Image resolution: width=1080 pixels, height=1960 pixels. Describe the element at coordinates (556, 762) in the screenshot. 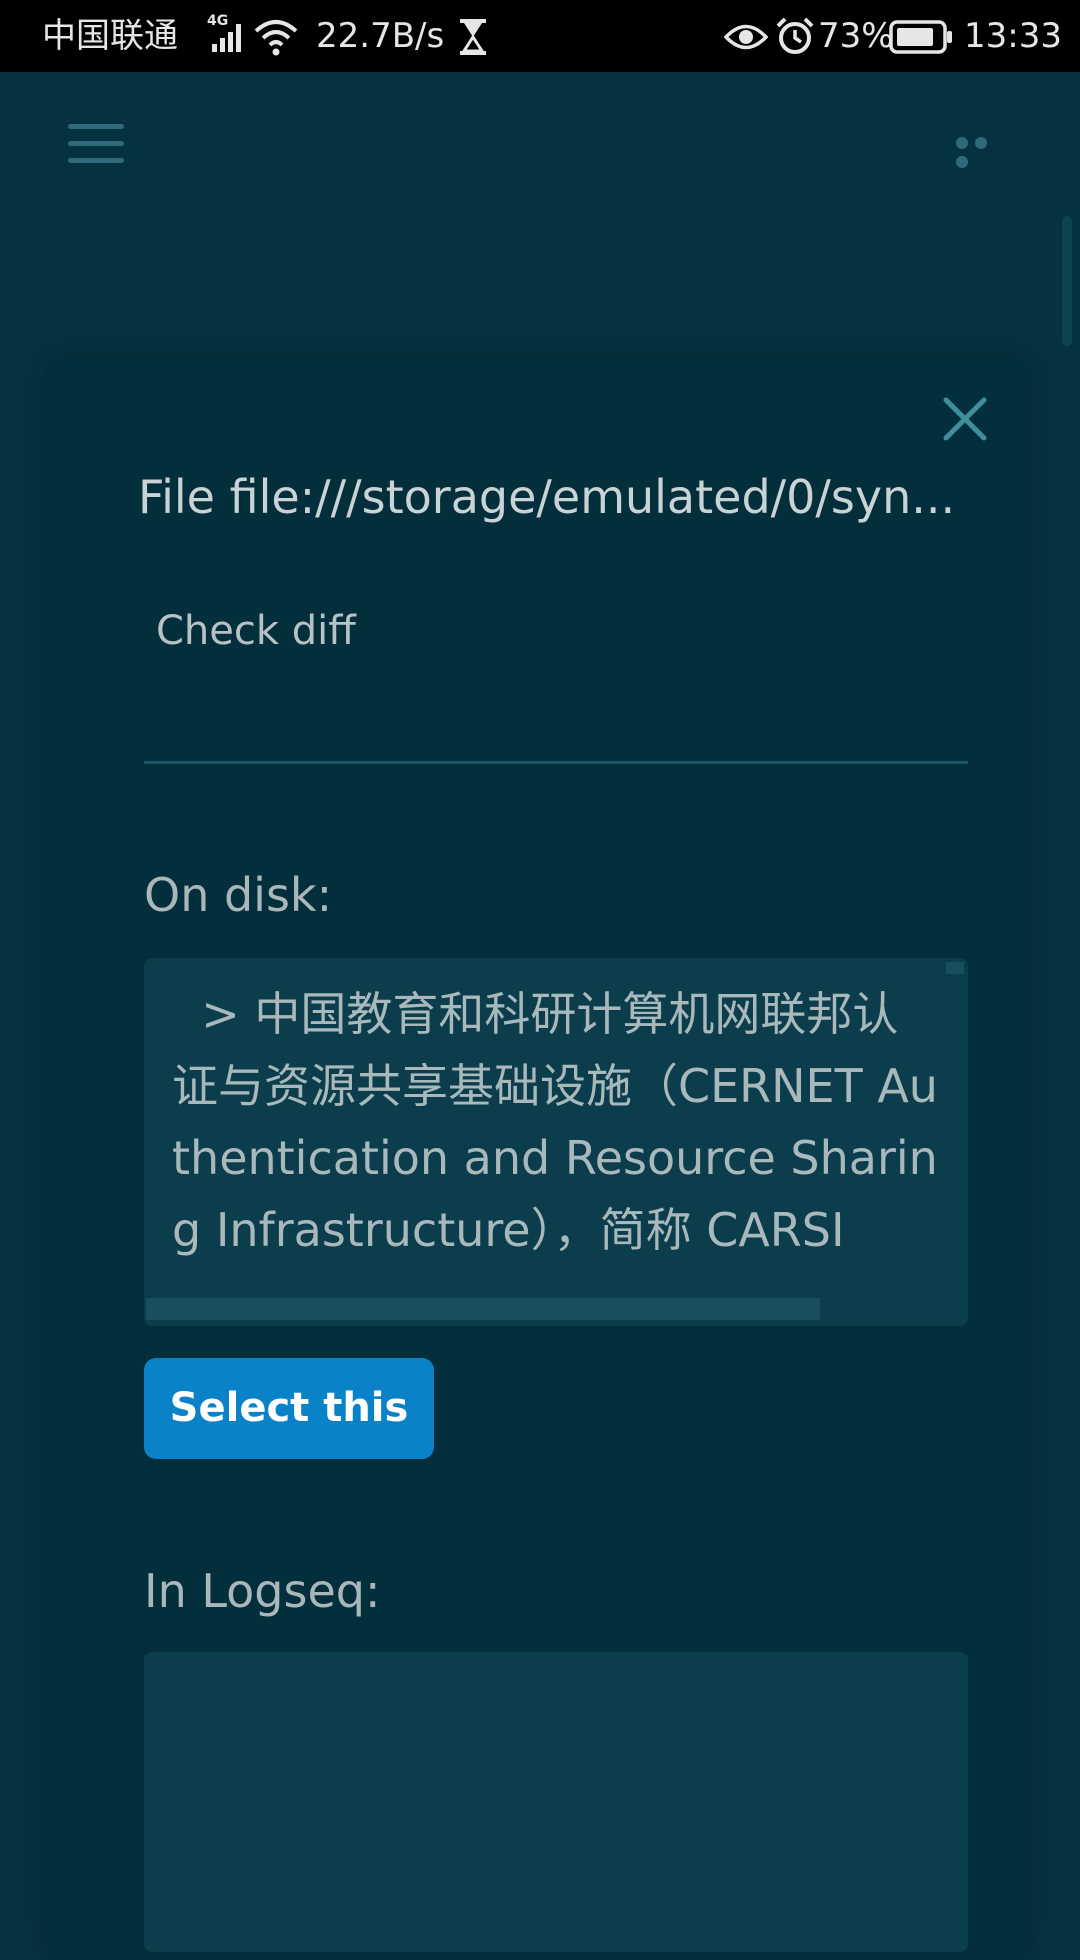

I see `divider` at that location.